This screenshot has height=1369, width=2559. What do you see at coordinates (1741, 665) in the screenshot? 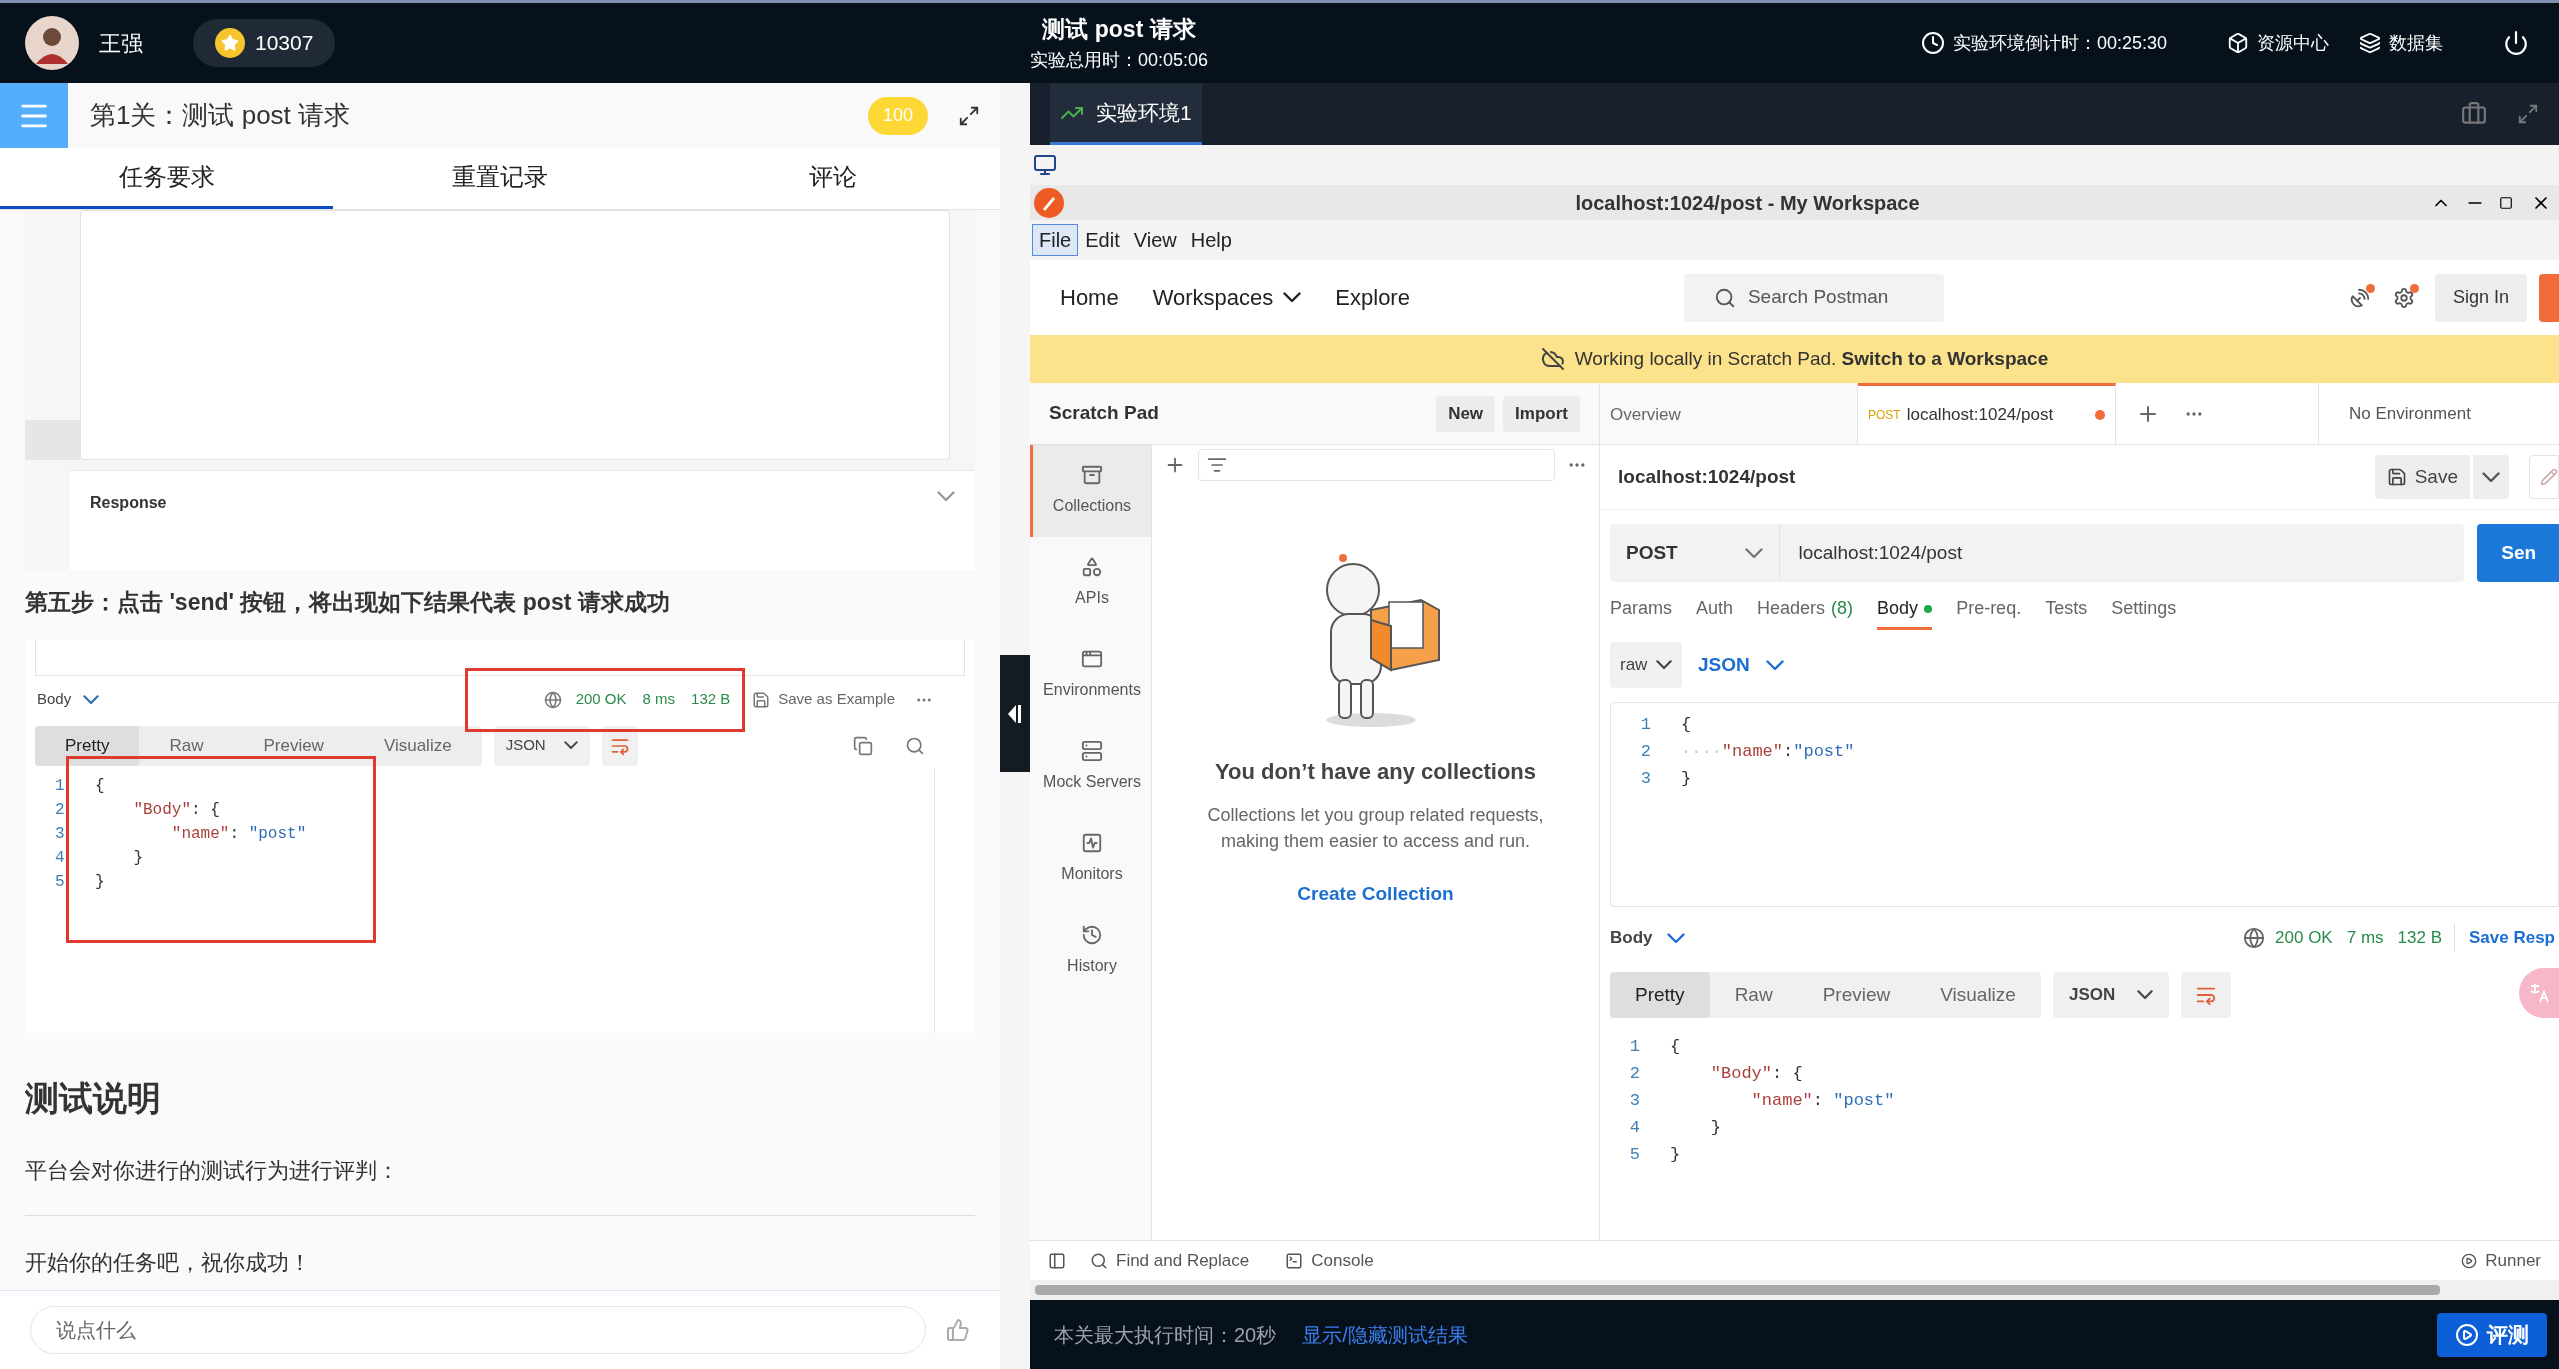
I see `body-format-dropdown: JSON` at bounding box center [1741, 665].